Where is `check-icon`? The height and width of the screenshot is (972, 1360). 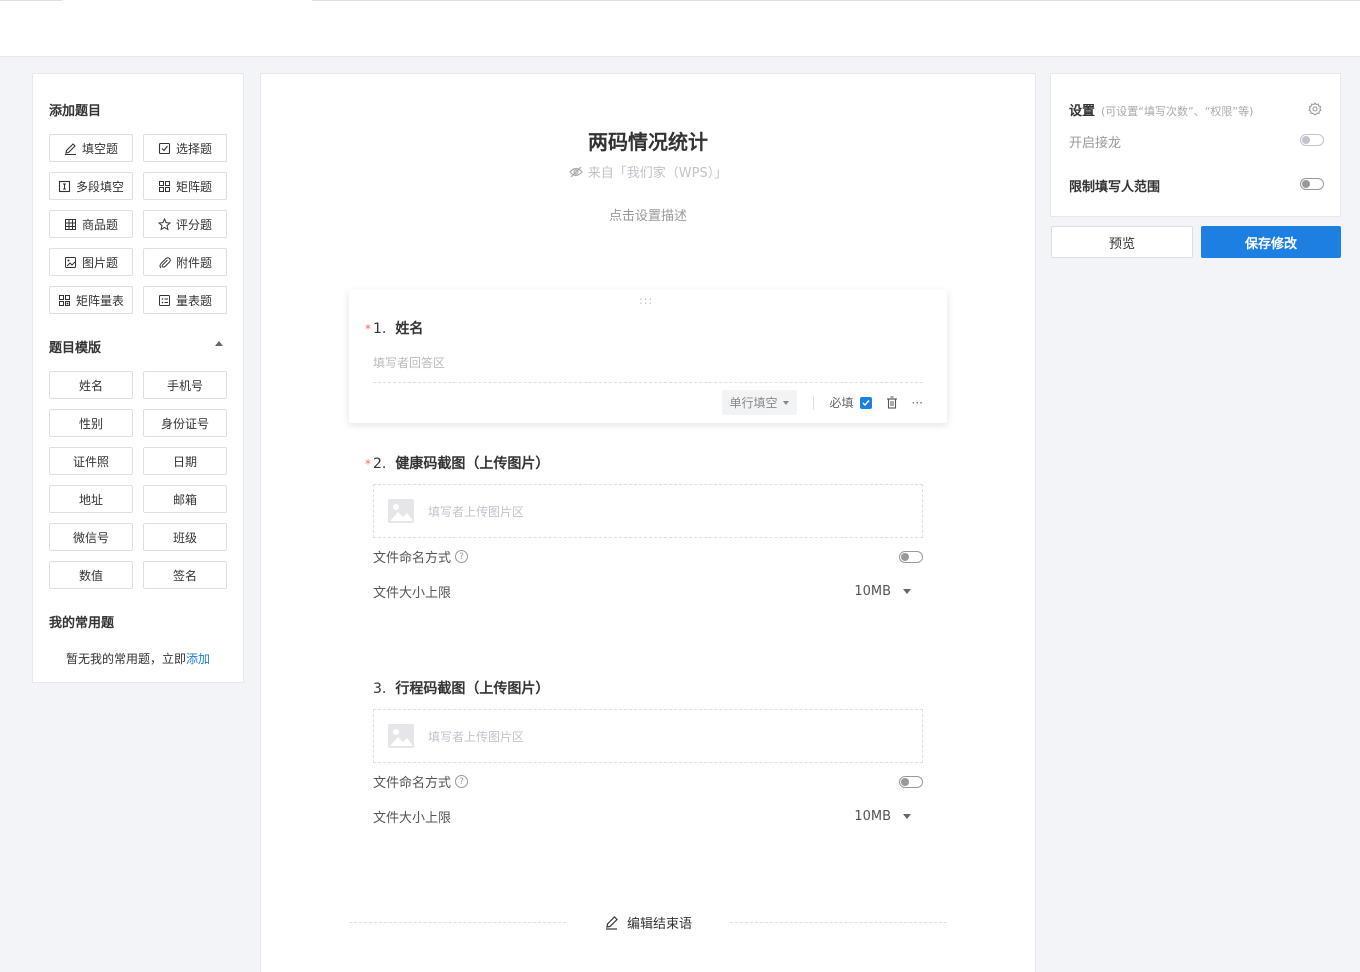
check-icon is located at coordinates (866, 402).